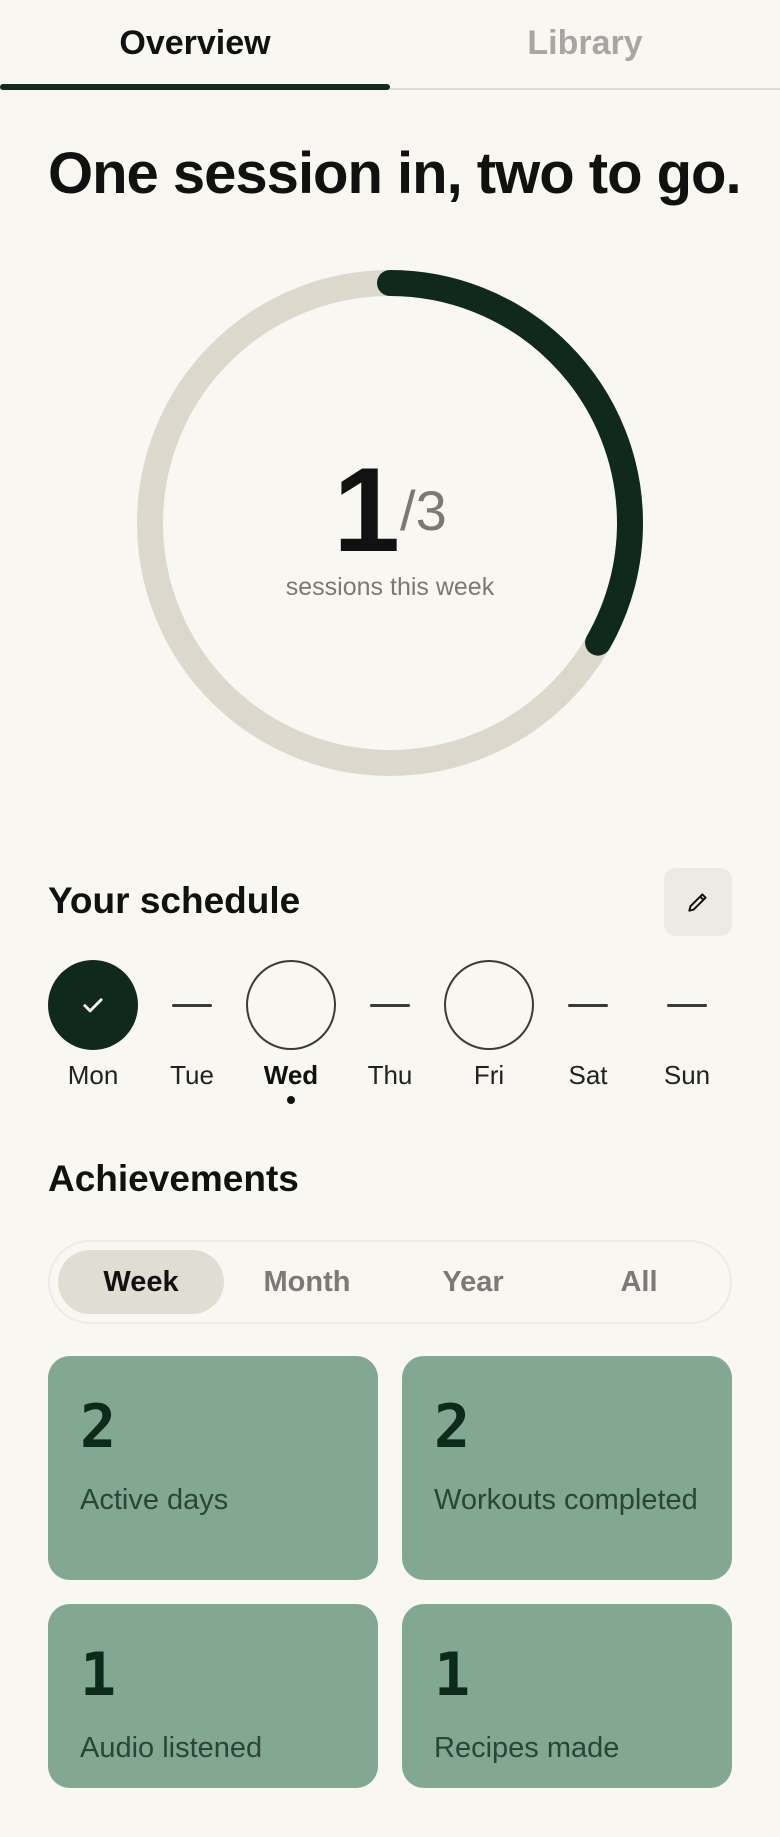  What do you see at coordinates (473, 1282) in the screenshot?
I see `period-year: Year` at bounding box center [473, 1282].